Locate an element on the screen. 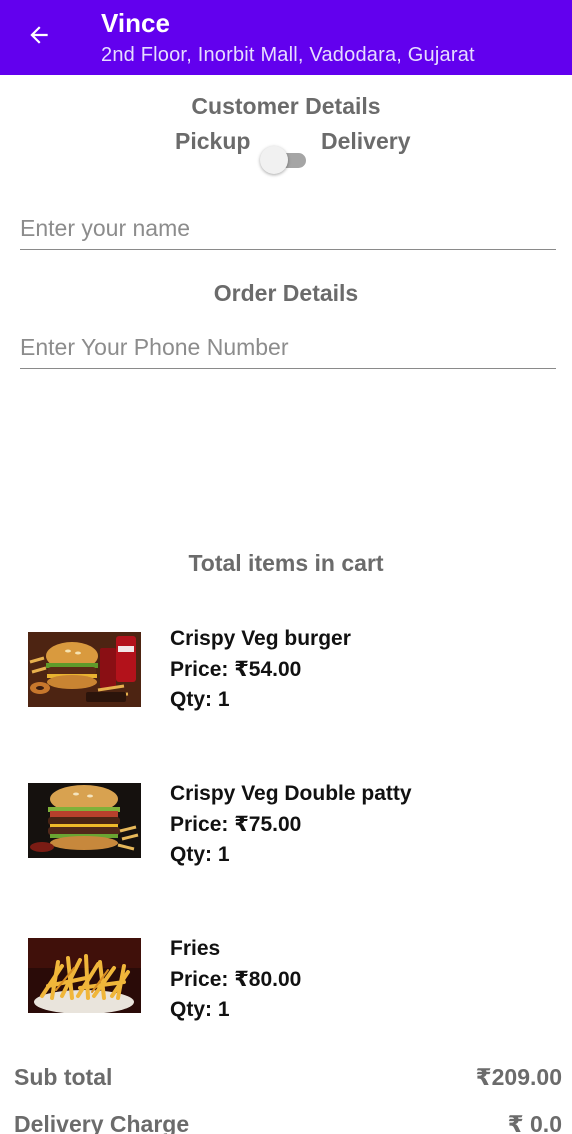 This screenshot has height=1134, width=572. item-name: Crispy Veg burger is located at coordinates (260, 638).